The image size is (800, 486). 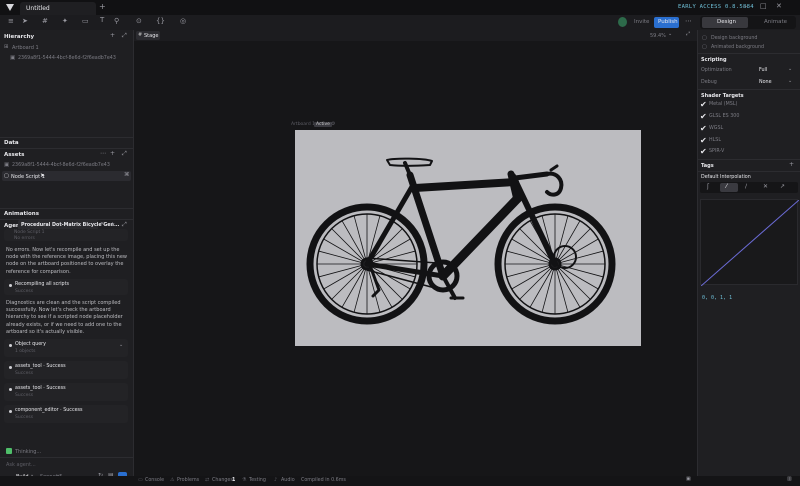 I want to click on prev-item: Node Script 1, so click(x=29, y=232).